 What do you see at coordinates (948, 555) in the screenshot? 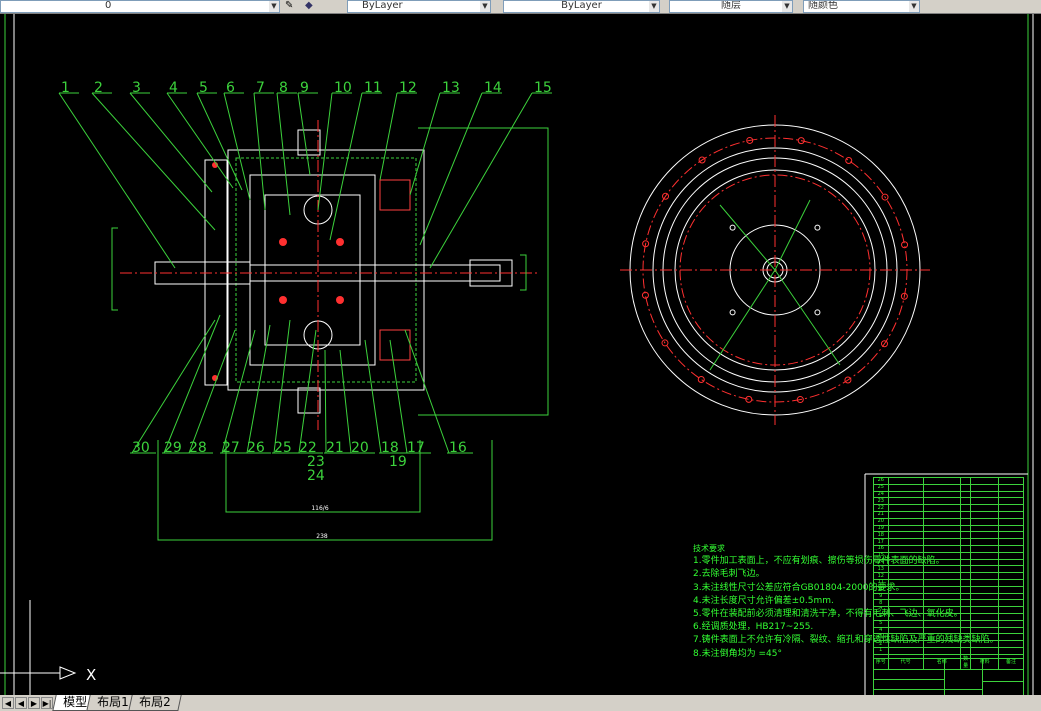
I see `parts-row: 15` at bounding box center [948, 555].